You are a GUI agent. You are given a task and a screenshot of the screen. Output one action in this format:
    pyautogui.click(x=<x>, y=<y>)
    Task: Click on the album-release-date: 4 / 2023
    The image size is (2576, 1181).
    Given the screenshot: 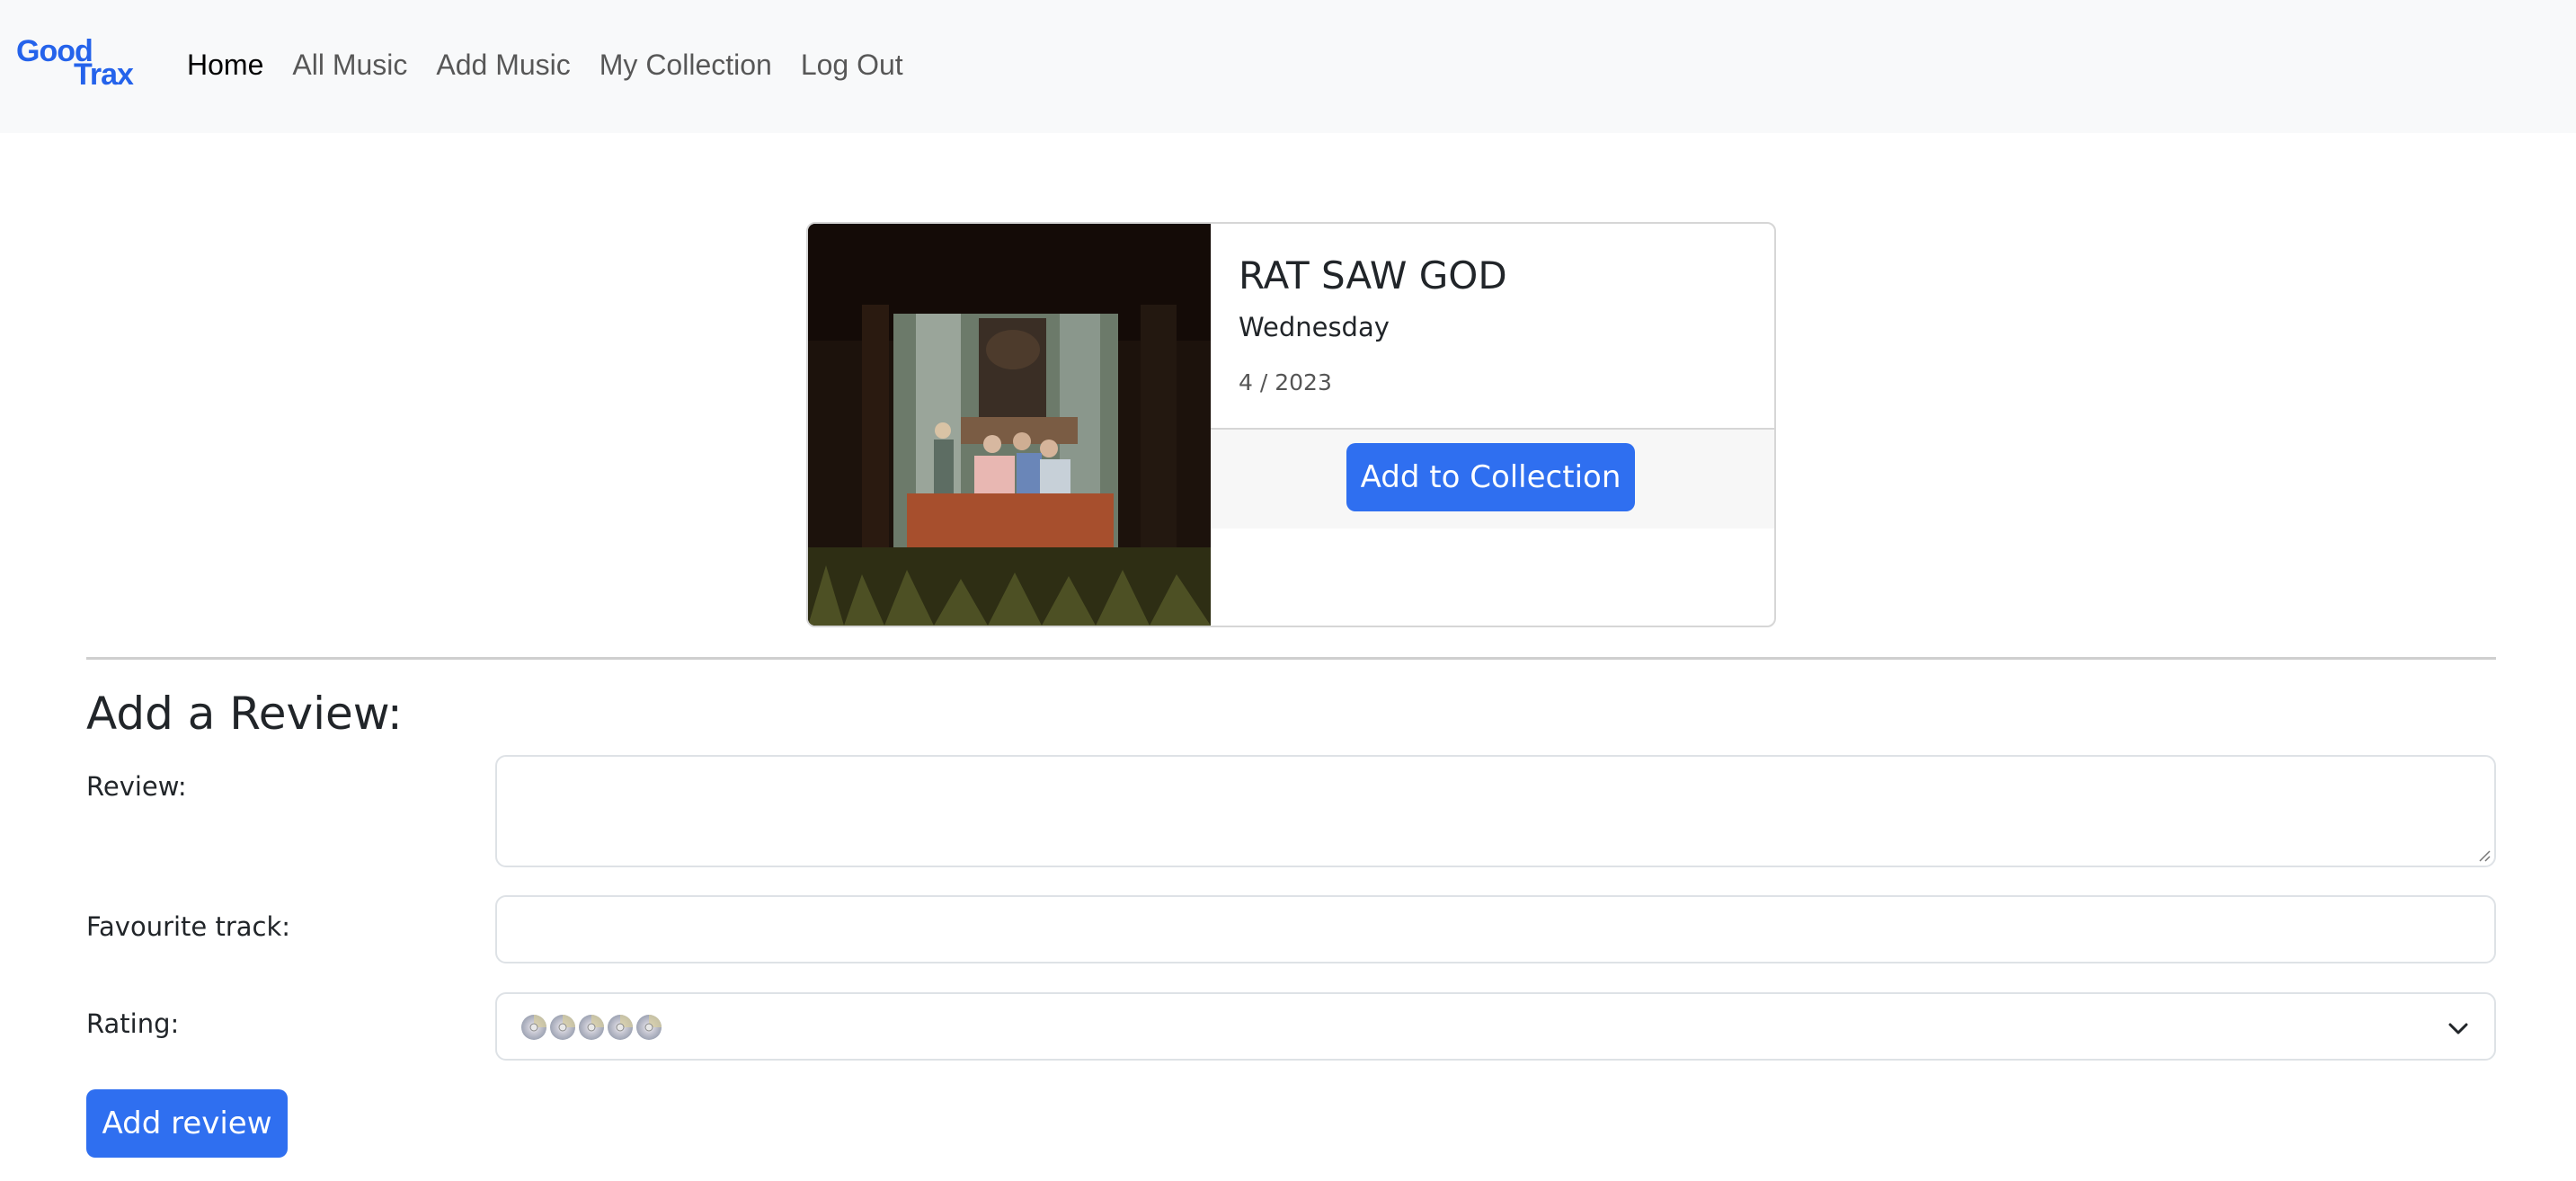 What is the action you would take?
    pyautogui.click(x=1285, y=382)
    